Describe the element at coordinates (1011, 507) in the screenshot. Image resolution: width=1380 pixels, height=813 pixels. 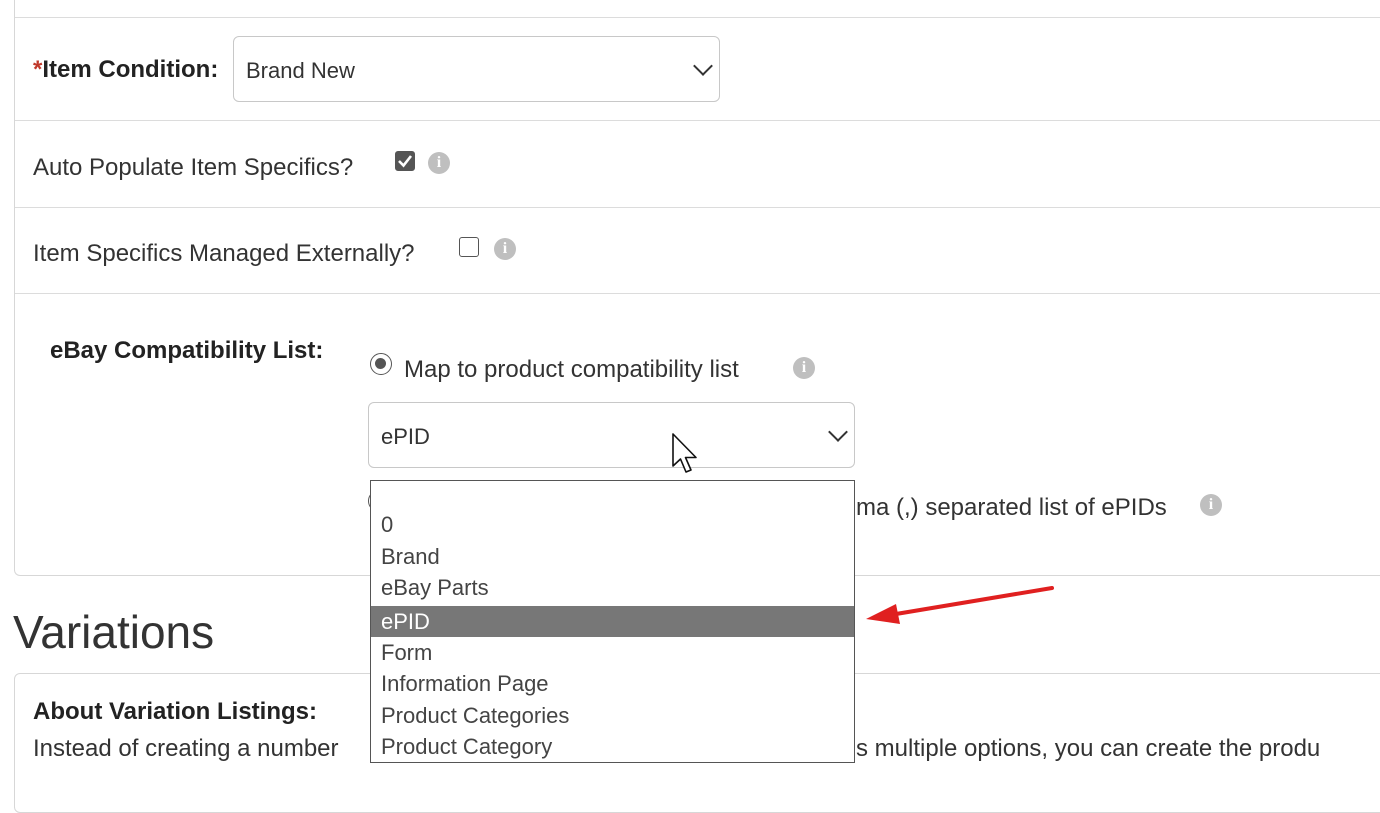
I see `radio-comma-label: ma (,) separated list of ePIDs` at that location.